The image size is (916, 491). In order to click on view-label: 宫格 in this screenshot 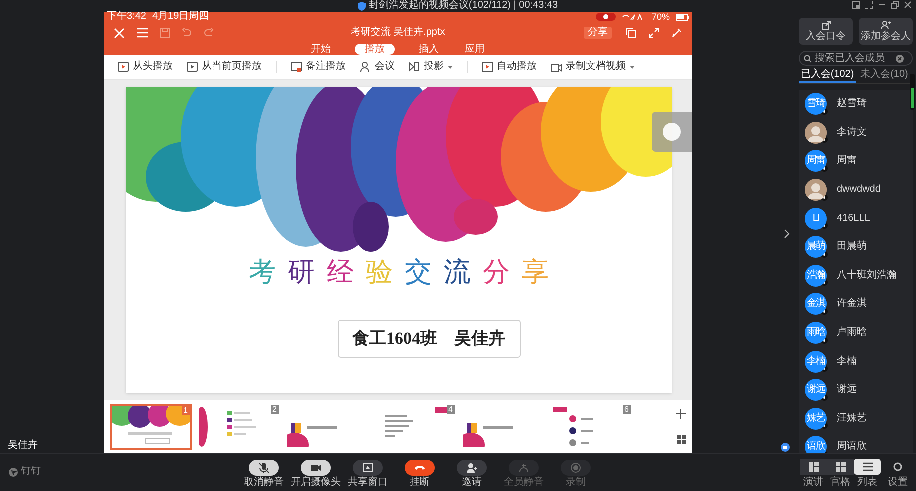, I will do `click(840, 483)`.